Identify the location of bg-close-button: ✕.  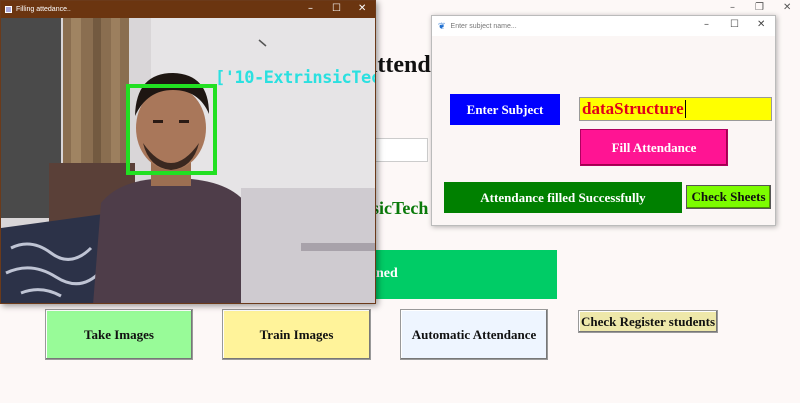
(787, 7).